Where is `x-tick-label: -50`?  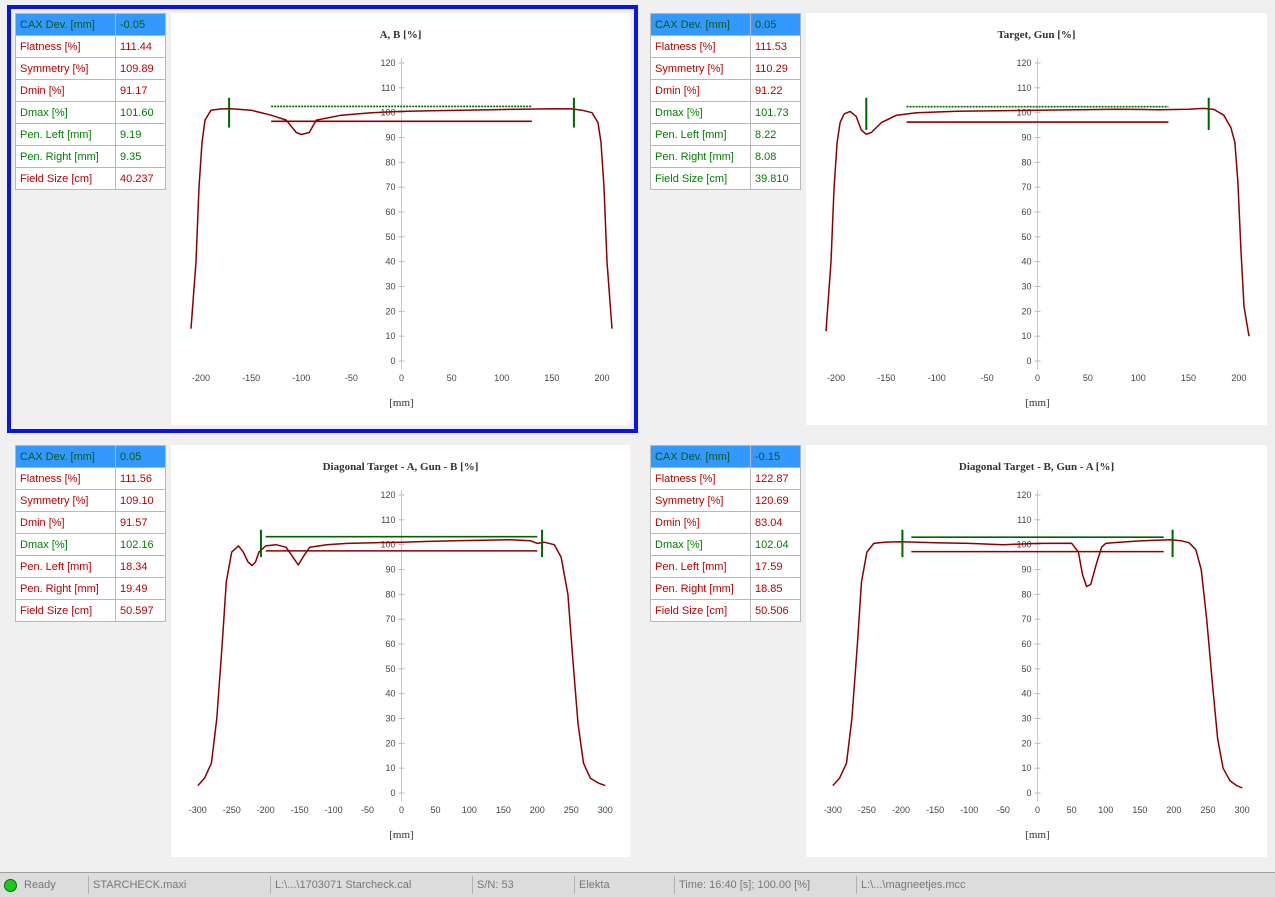
x-tick-label: -50 is located at coordinates (367, 810).